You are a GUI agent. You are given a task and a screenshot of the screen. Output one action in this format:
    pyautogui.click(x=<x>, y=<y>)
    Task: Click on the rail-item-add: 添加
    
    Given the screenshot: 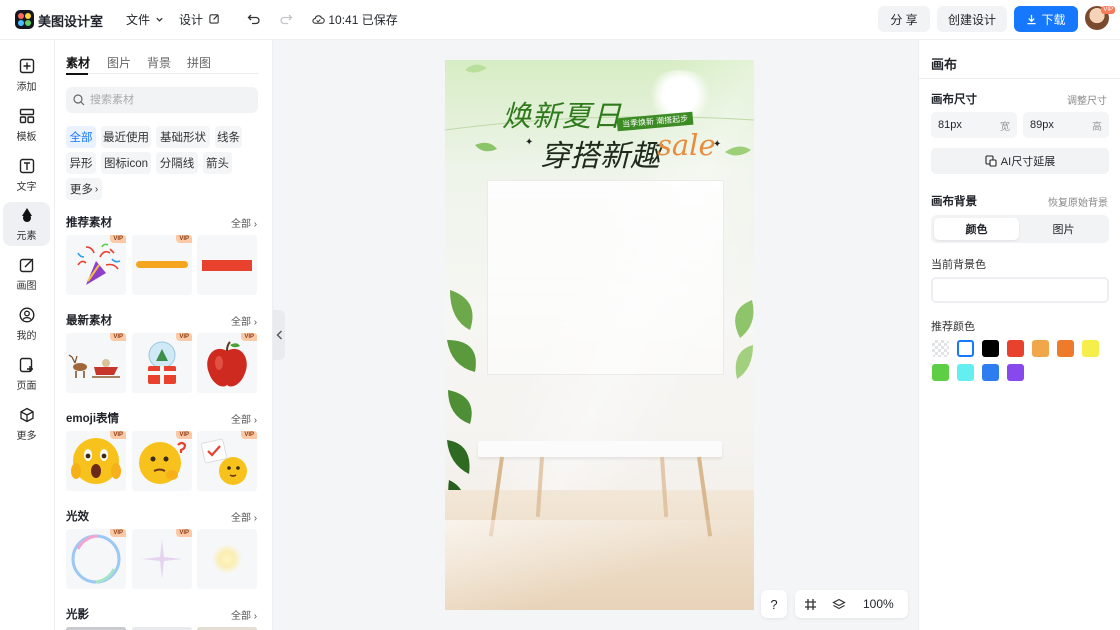 What is the action you would take?
    pyautogui.click(x=26, y=75)
    